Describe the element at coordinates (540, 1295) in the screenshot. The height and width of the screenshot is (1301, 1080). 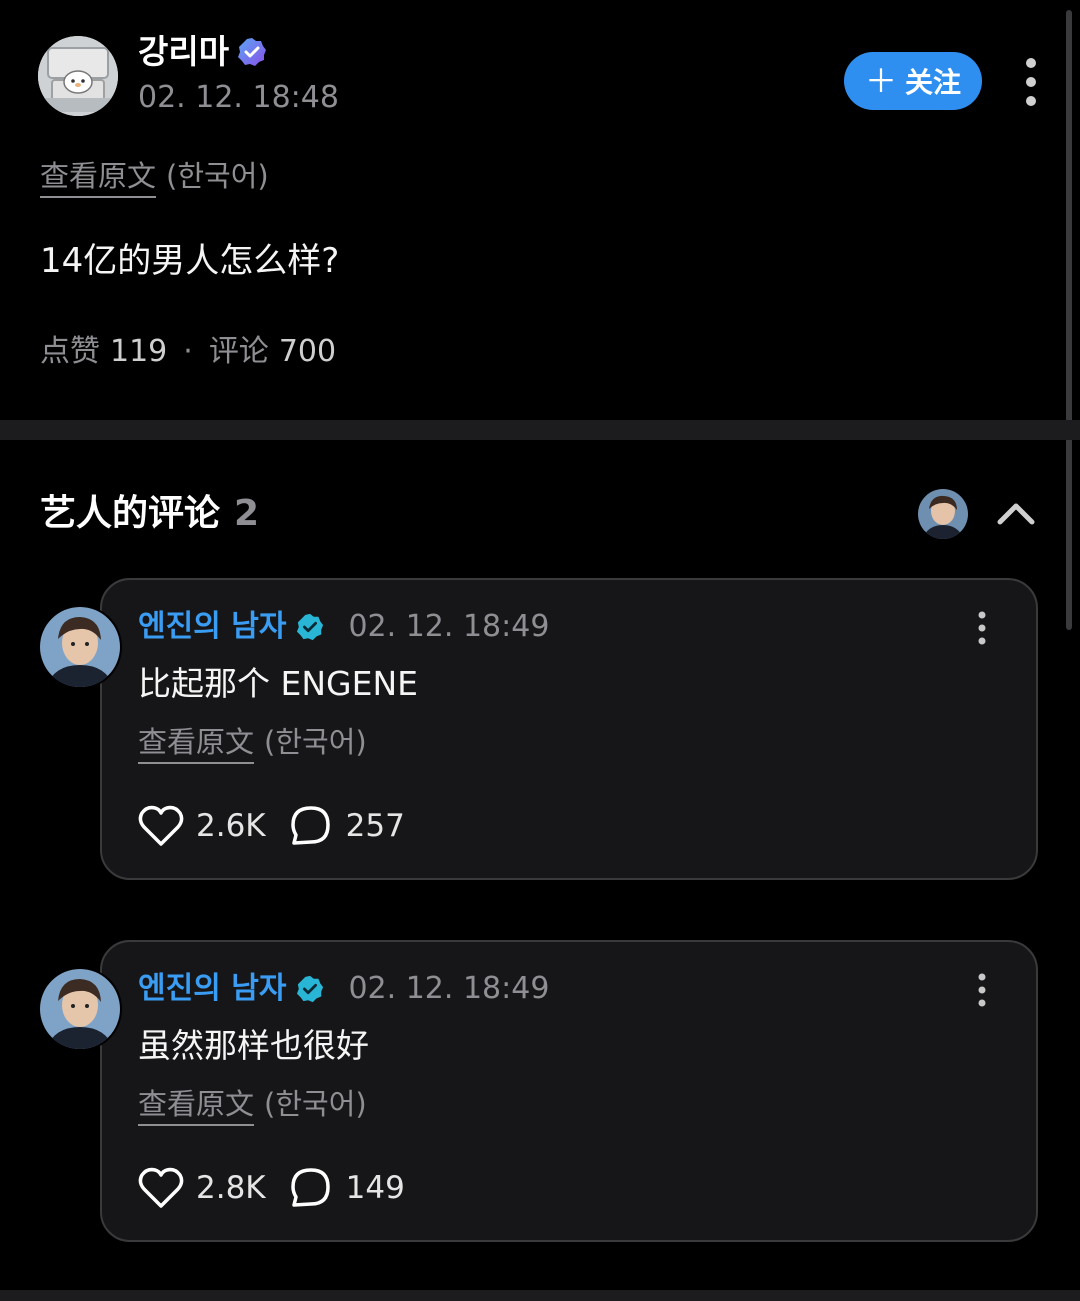
I see `bottom-divider` at that location.